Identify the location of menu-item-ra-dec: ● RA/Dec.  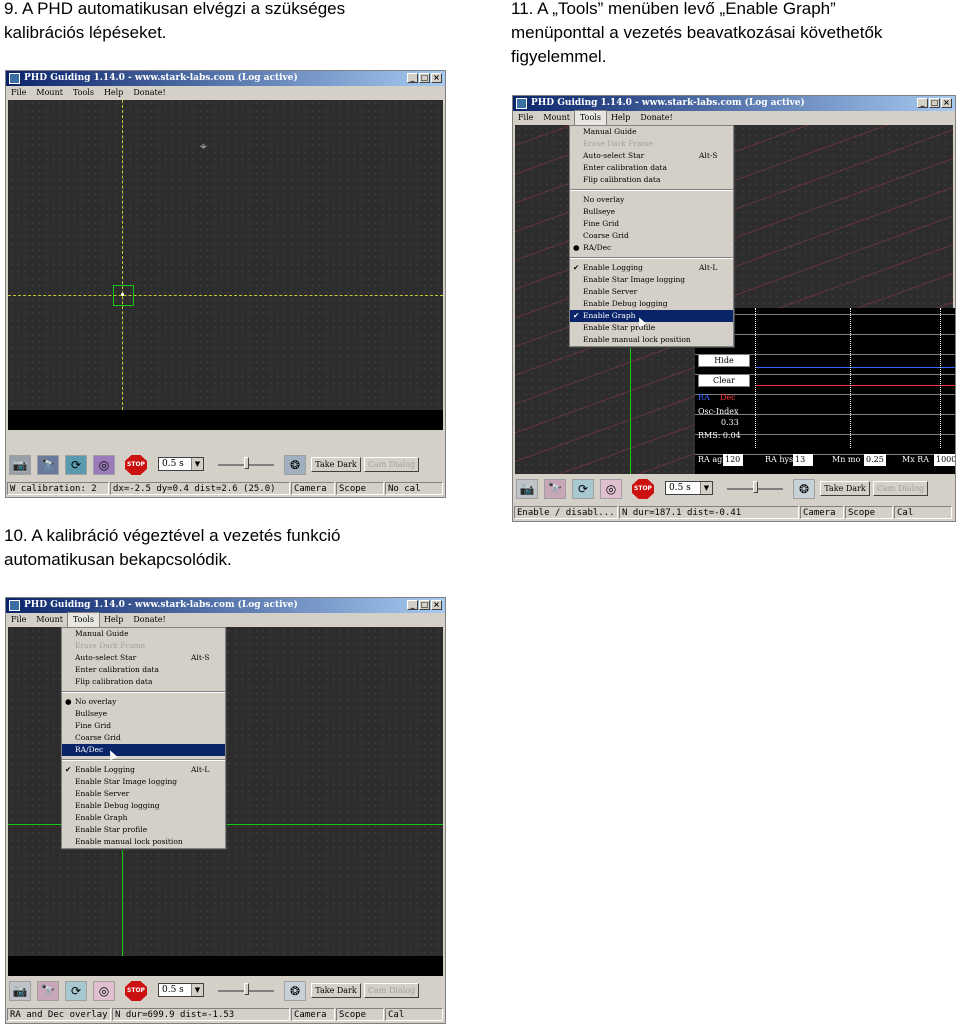
(651, 248).